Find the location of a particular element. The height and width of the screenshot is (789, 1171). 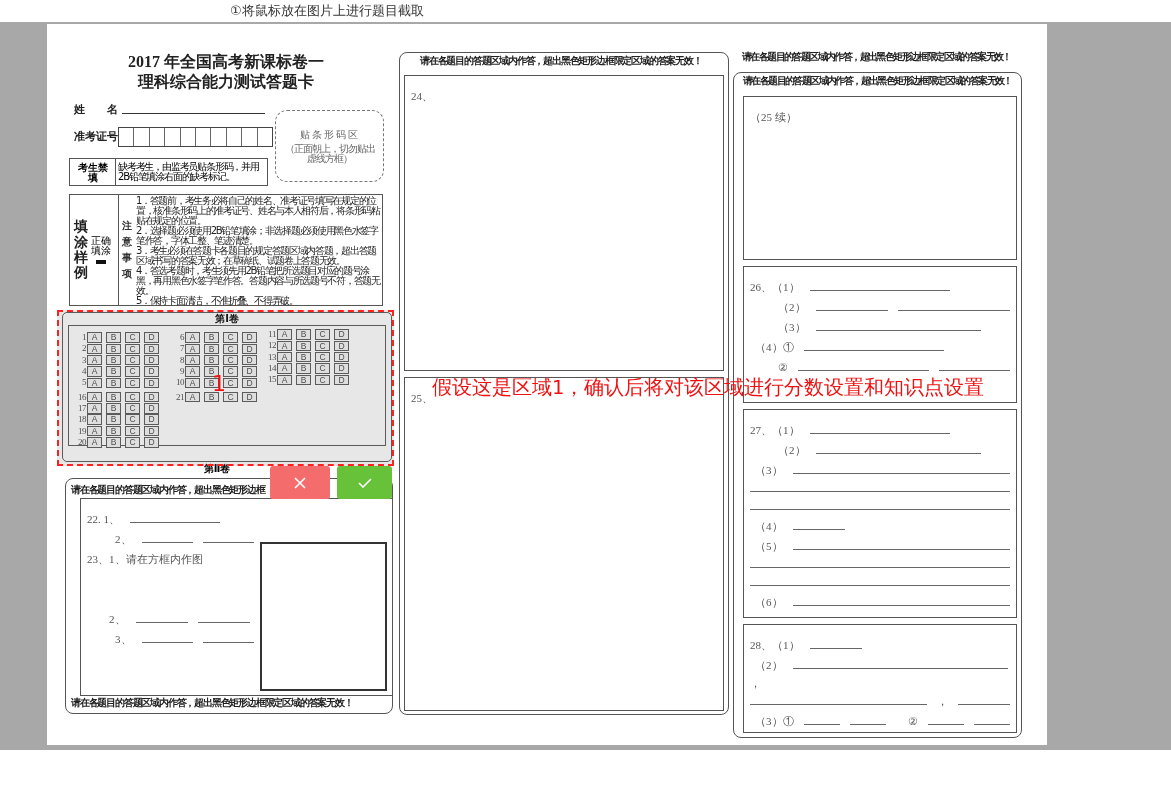

question-number: 8 is located at coordinates (181, 360).